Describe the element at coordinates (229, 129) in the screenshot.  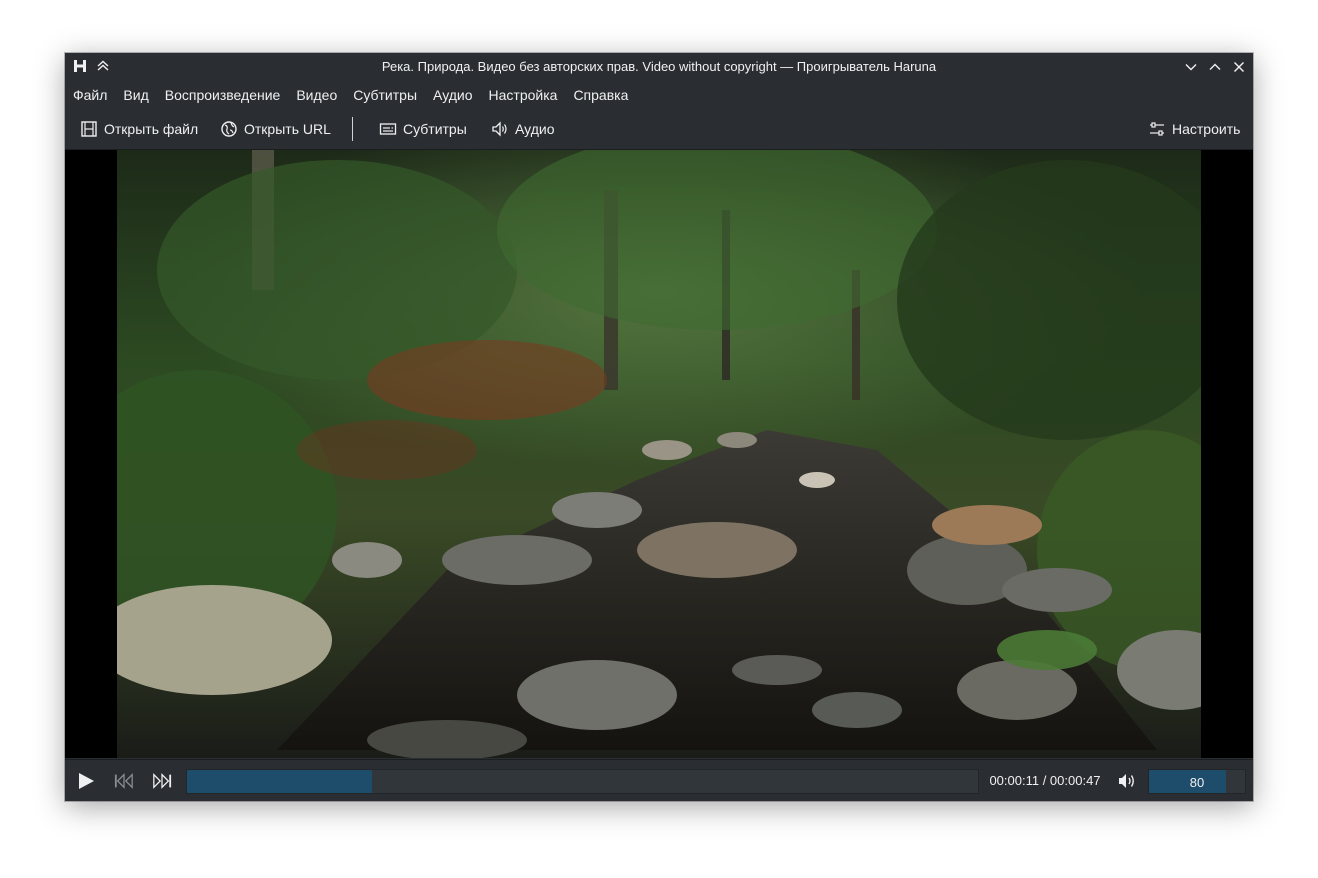
I see `globe-icon` at that location.